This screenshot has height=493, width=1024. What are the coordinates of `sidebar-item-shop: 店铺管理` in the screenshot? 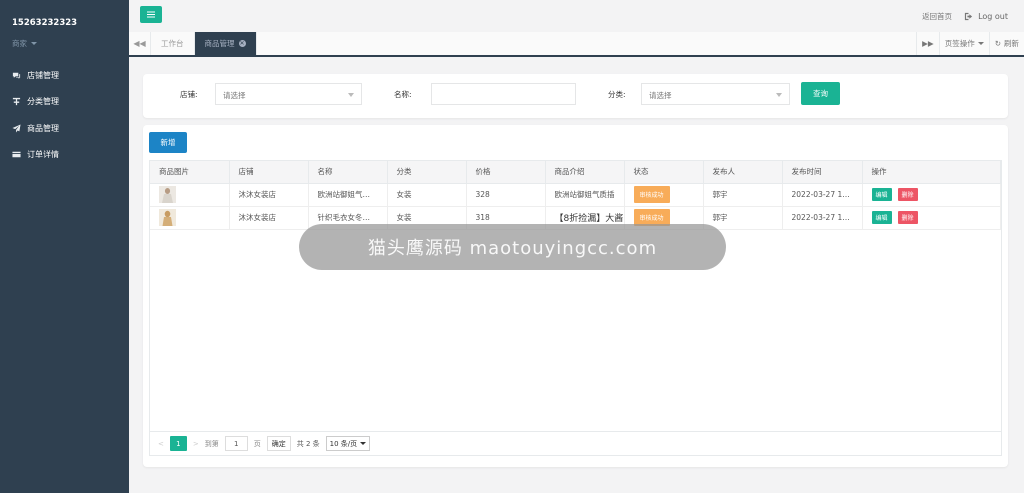 It's located at (64, 75).